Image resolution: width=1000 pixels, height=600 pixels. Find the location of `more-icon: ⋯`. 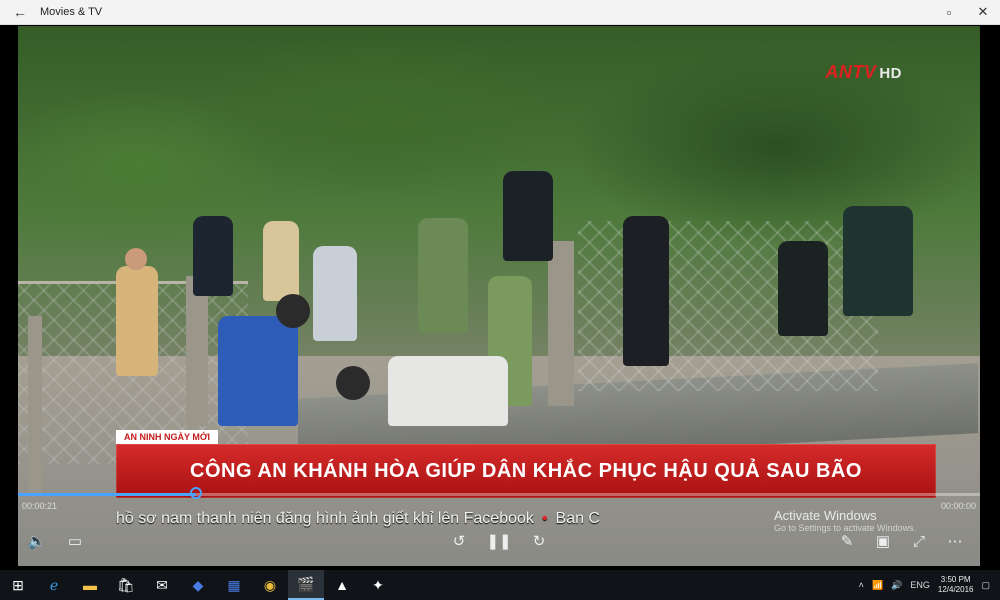

more-icon: ⋯ is located at coordinates (955, 541).